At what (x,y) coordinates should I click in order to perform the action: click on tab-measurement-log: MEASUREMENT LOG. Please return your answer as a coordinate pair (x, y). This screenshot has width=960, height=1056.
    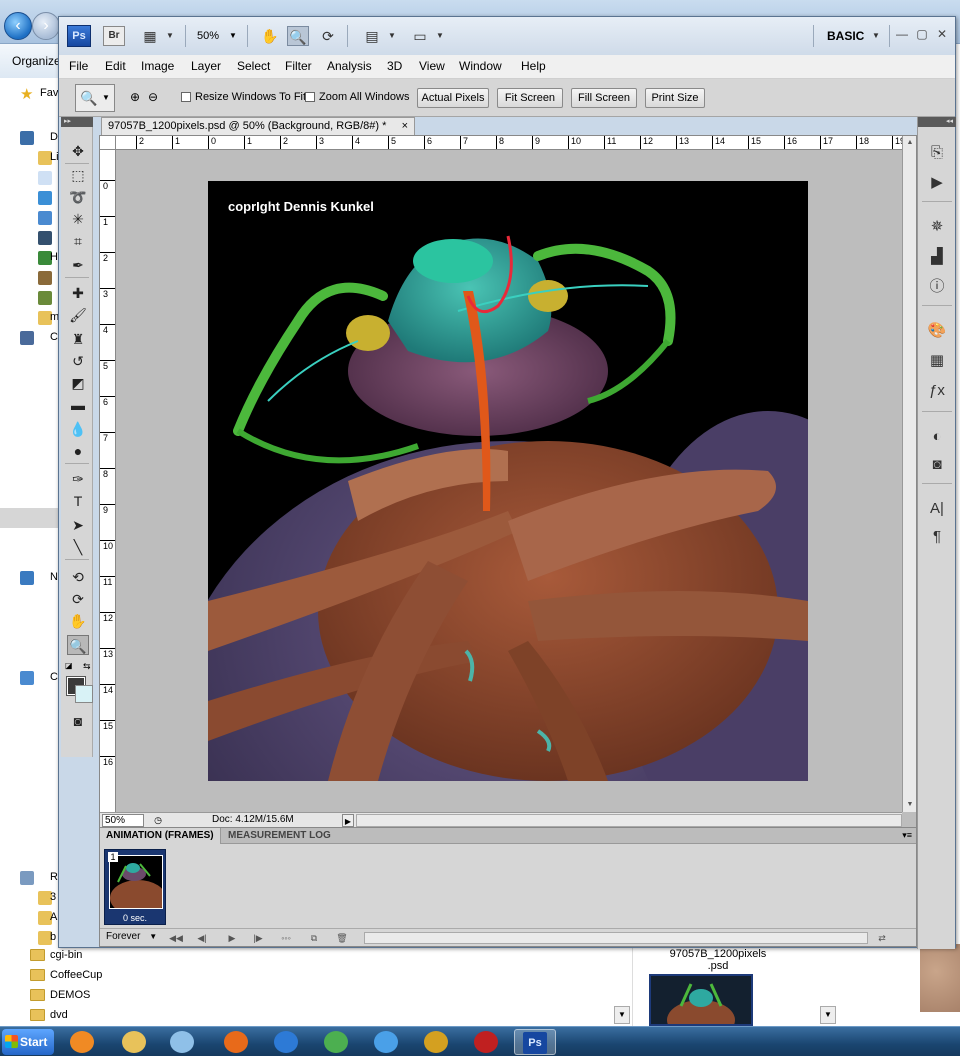
    Looking at the image, I should click on (279, 836).